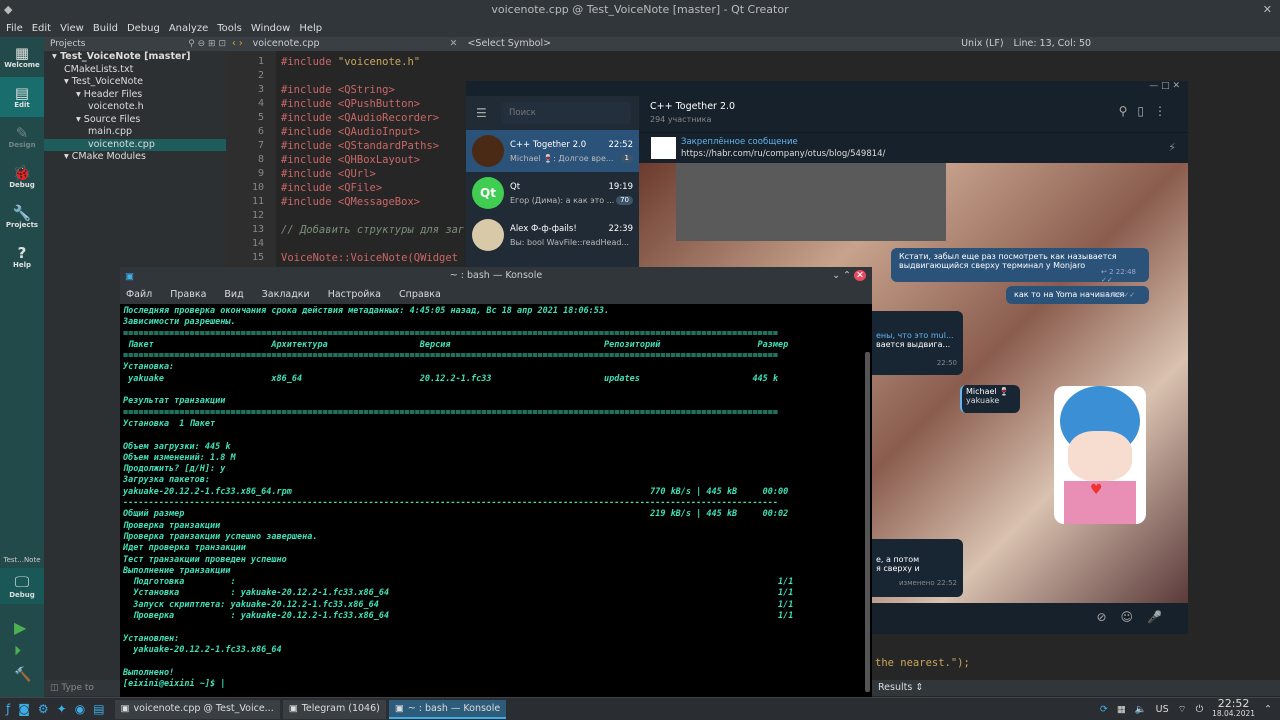  I want to click on grid-icon: ▦, so click(22, 53).